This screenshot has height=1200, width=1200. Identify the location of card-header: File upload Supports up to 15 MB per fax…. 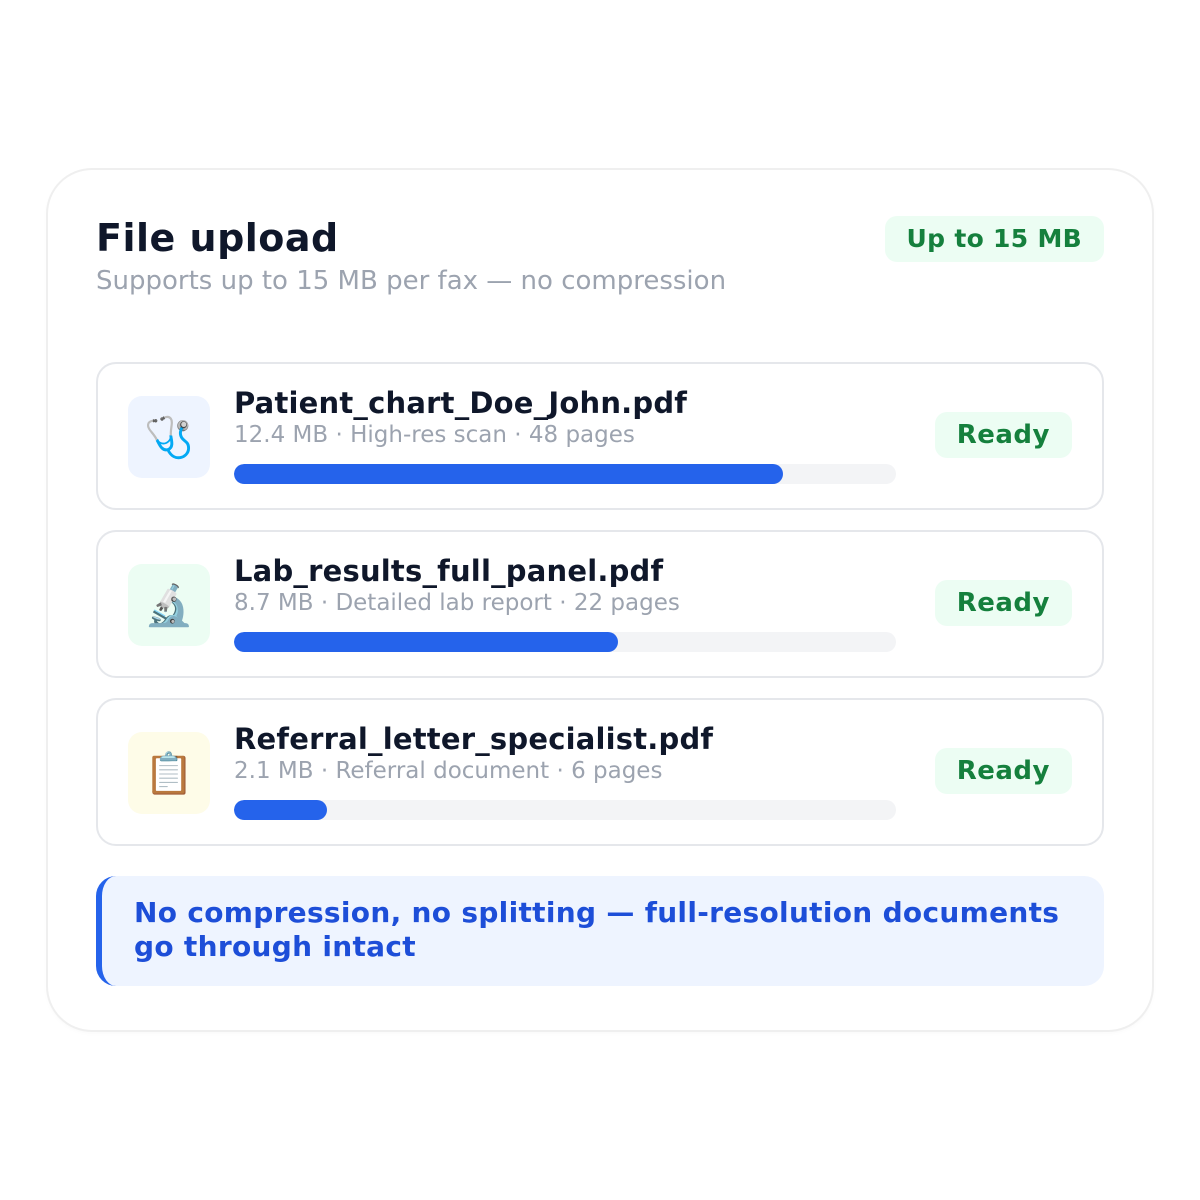
(600, 259).